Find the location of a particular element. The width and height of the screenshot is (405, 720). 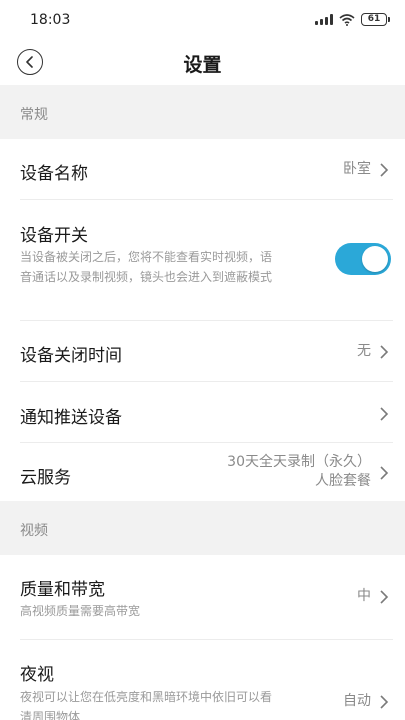

battery-icon: 61 is located at coordinates (375, 19).